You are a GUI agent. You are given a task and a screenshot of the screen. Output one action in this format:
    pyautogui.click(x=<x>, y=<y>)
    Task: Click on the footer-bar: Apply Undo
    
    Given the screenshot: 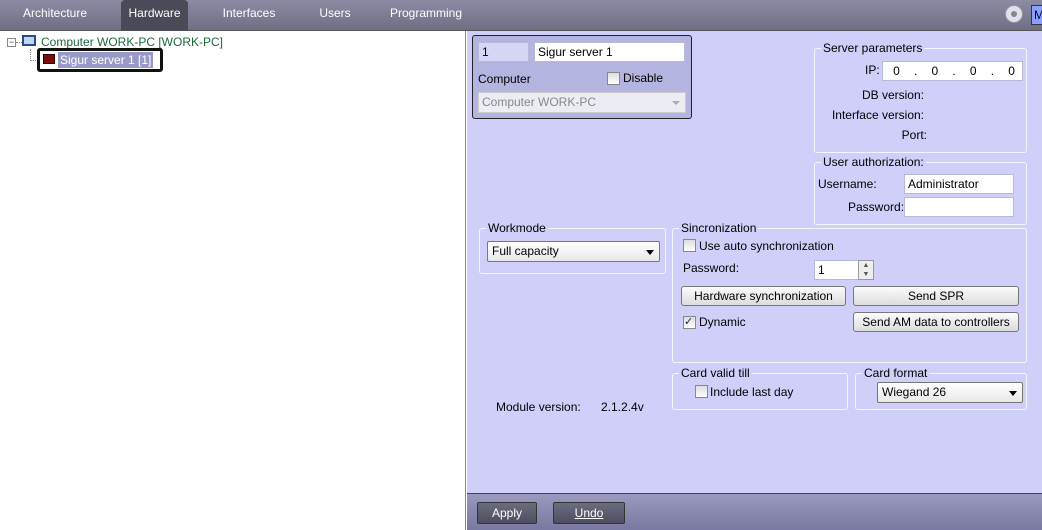 What is the action you would take?
    pyautogui.click(x=754, y=511)
    